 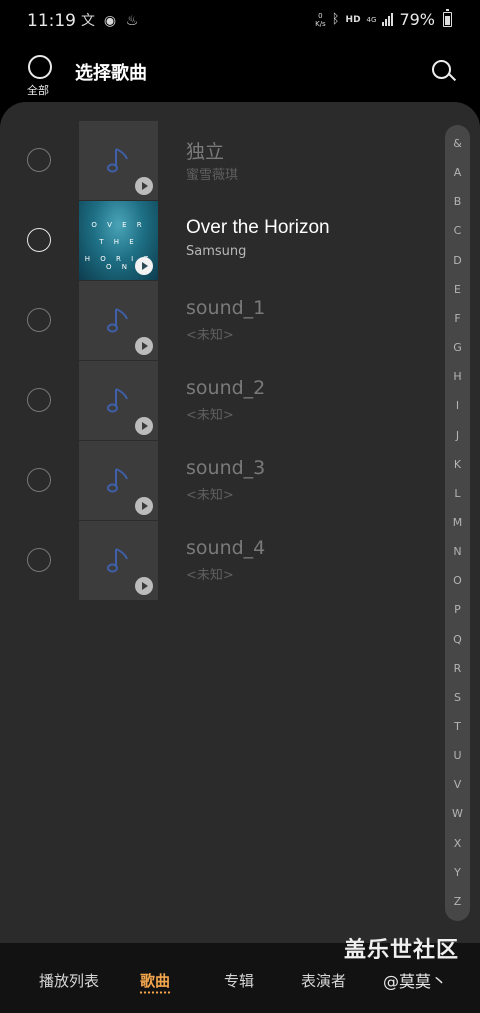 I want to click on battery-icon, so click(x=447, y=18).